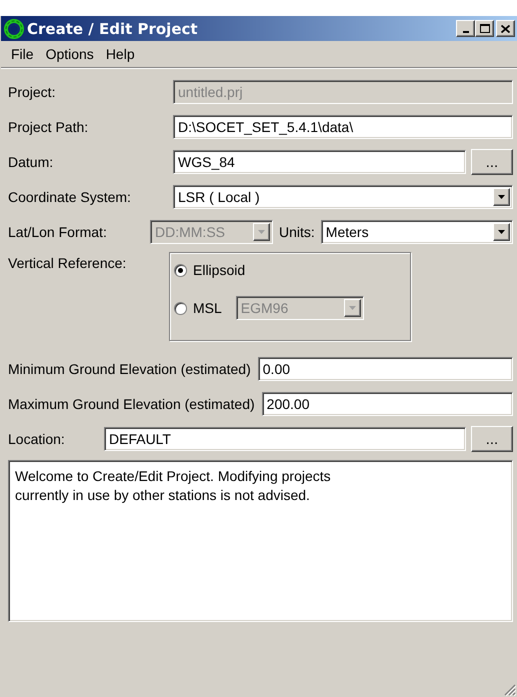 The width and height of the screenshot is (517, 697). I want to click on maximize-button, so click(484, 28).